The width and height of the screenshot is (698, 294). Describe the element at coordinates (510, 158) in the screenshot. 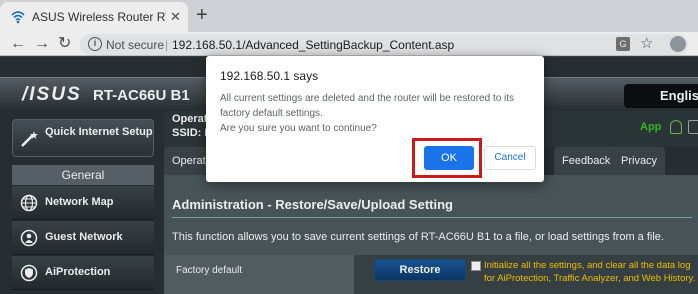

I see `cancel-button: Cancel` at that location.